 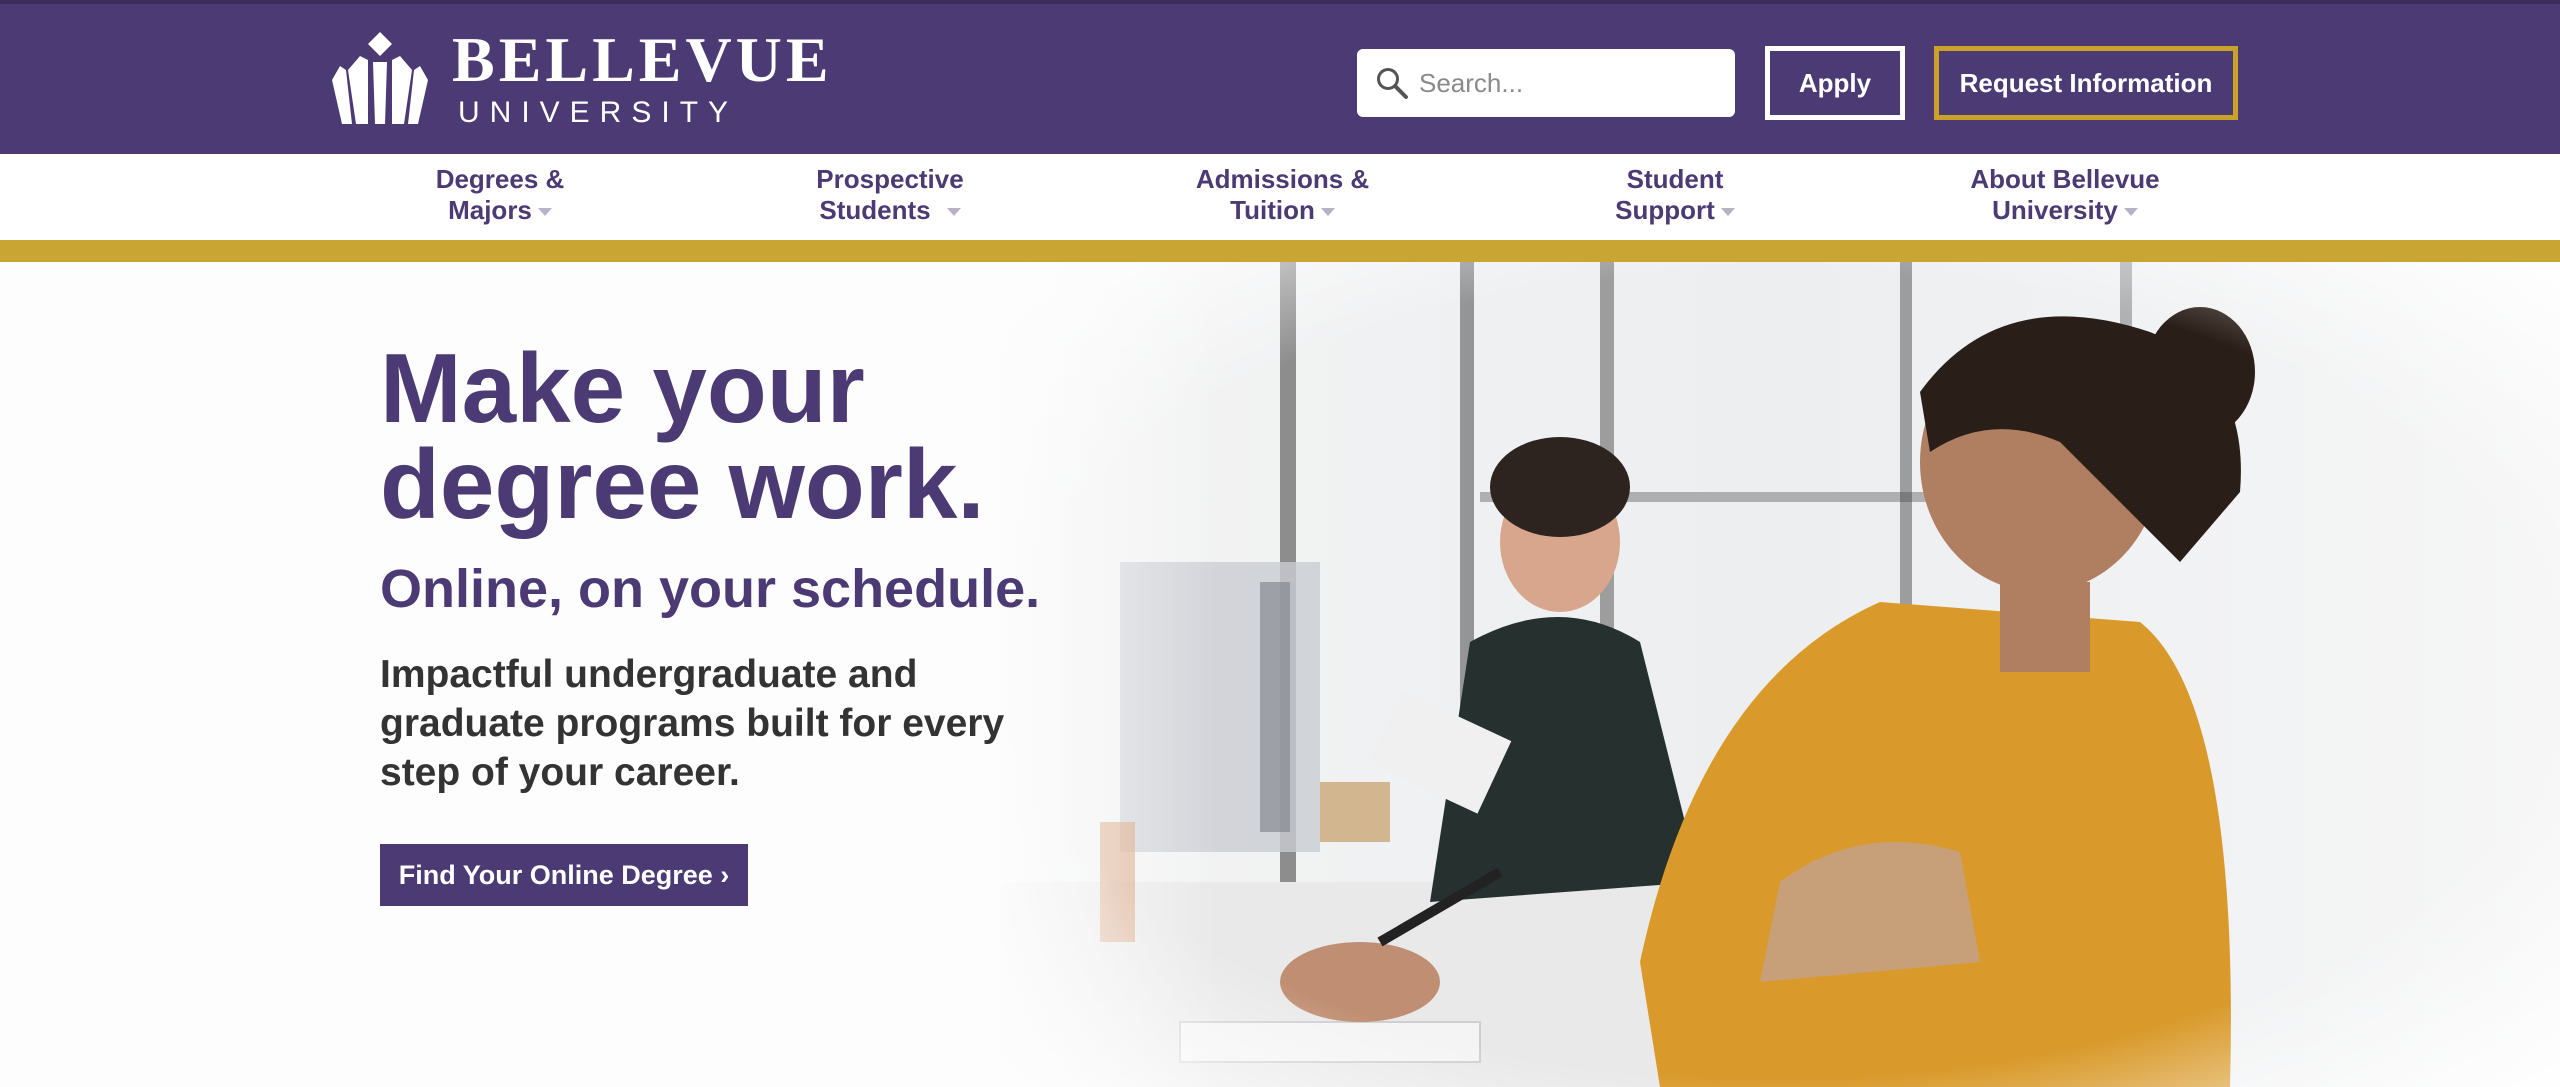 I want to click on search-box, so click(x=1546, y=83).